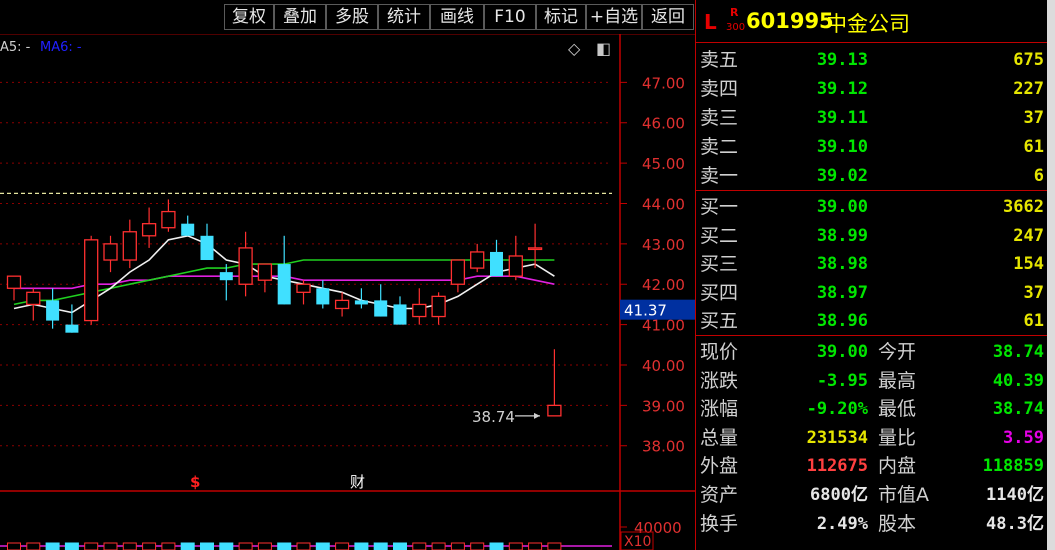 Image resolution: width=1055 pixels, height=550 pixels. I want to click on bid-row: 买三 38.98 154, so click(872, 264).